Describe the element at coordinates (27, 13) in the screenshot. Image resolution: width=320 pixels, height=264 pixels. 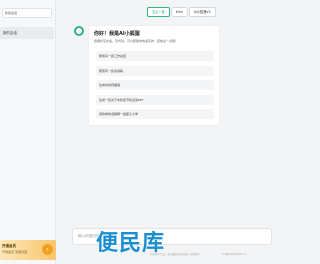
I see `new-chat-button: 新建会话` at that location.